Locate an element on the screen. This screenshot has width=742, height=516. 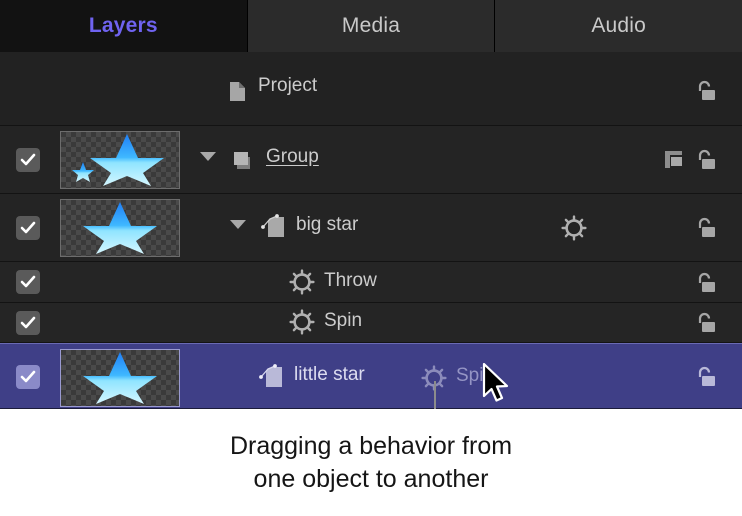
little-star-label: little star is located at coordinates (329, 375).